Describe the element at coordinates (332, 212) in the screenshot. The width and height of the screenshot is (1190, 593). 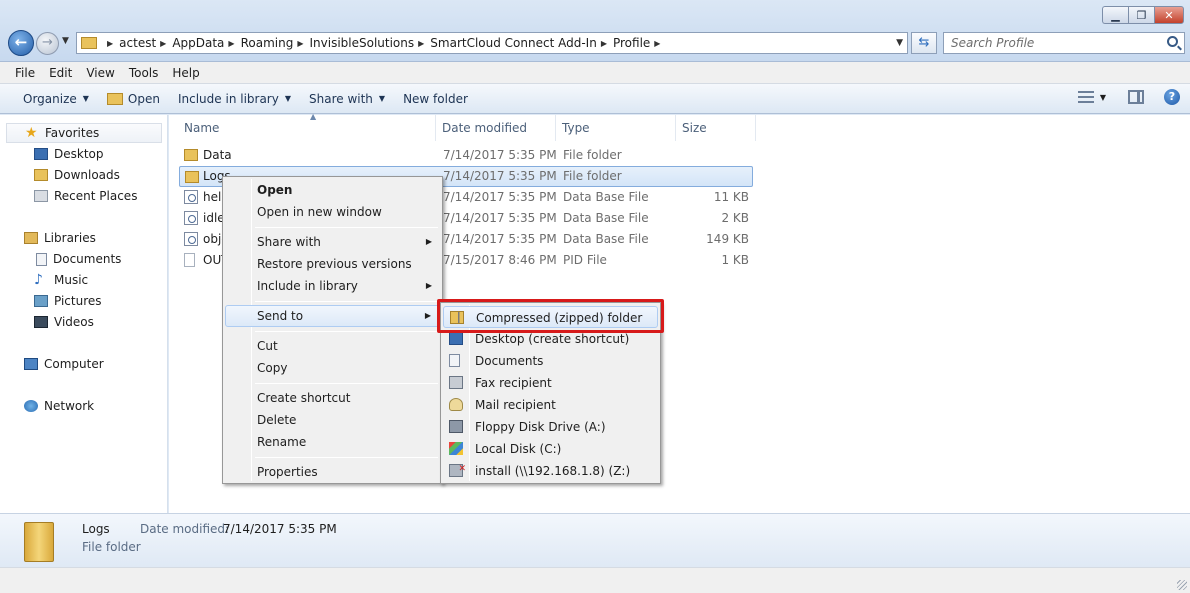
I see `ctx-open-new-window: Open in new window` at that location.